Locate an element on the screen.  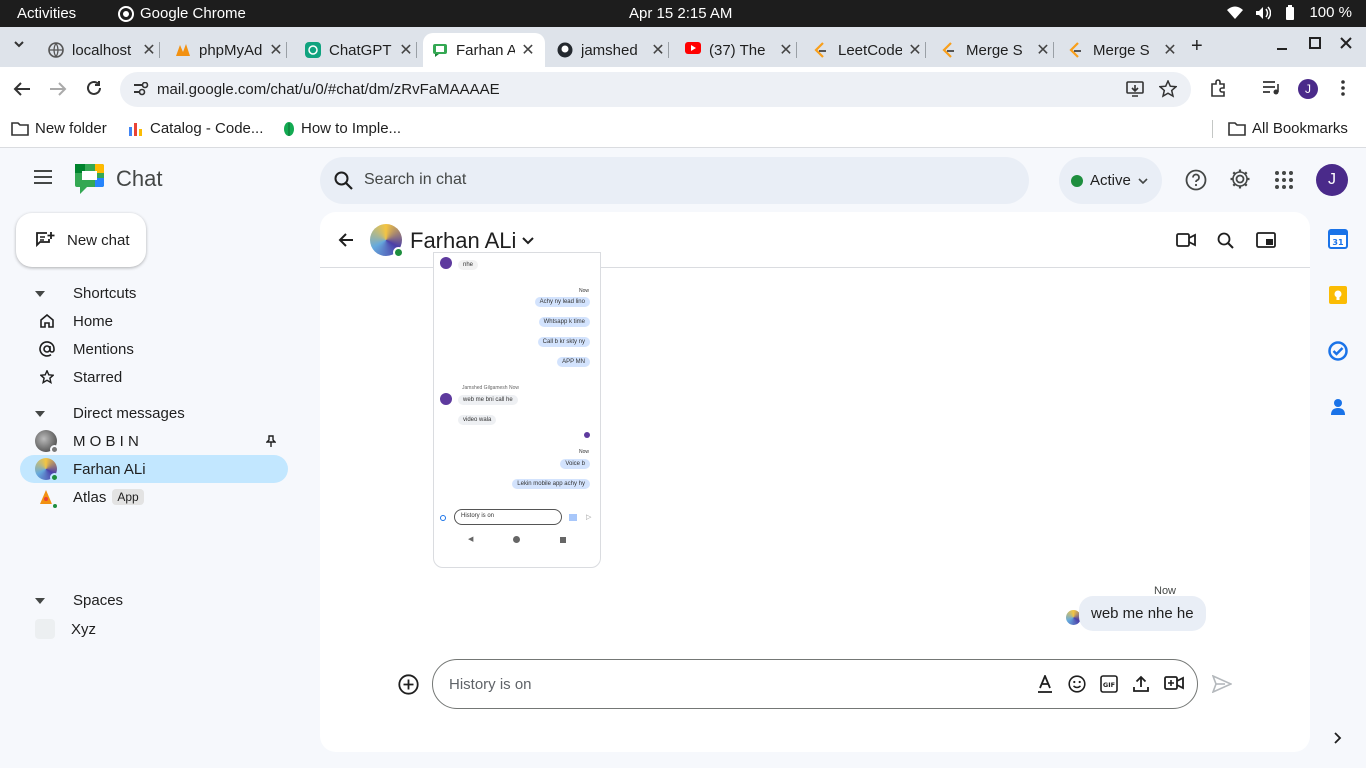
expand-side-panel-icon is located at coordinates (1338, 738).